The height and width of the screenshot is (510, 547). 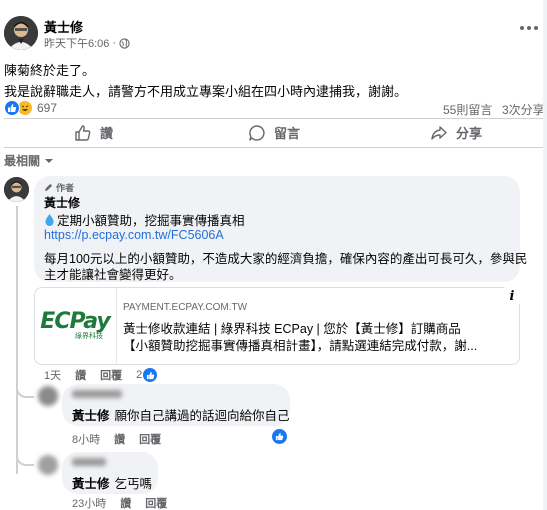 What do you see at coordinates (93, 132) in the screenshot?
I see `like-button: 讚` at bounding box center [93, 132].